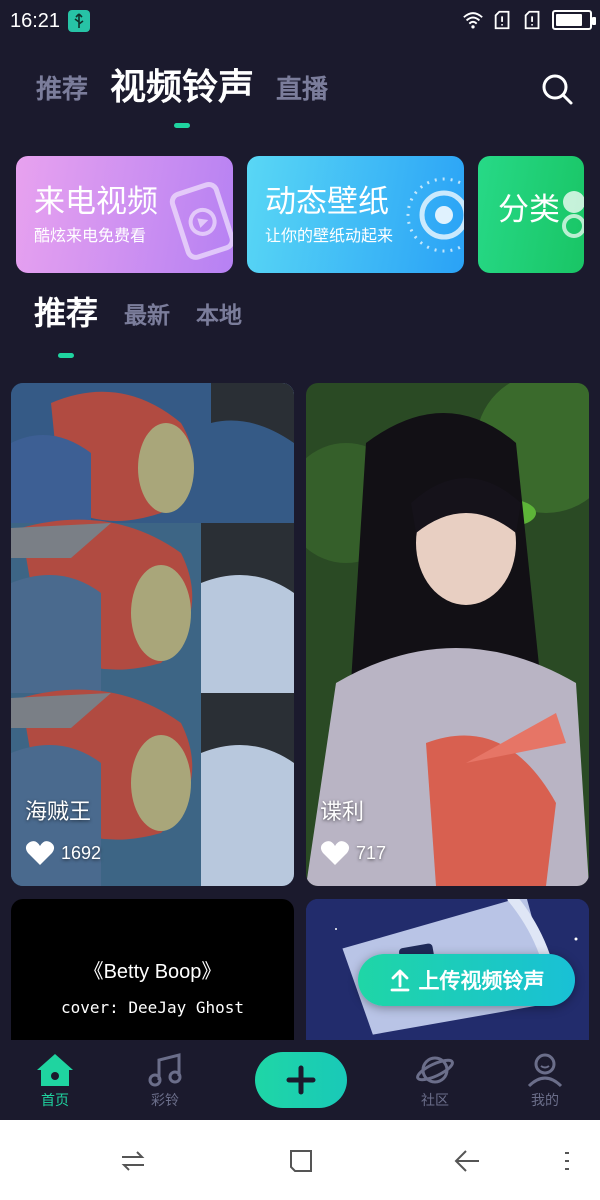 Image resolution: width=600 pixels, height=1200 pixels. I want to click on user-icon, so click(545, 1070).